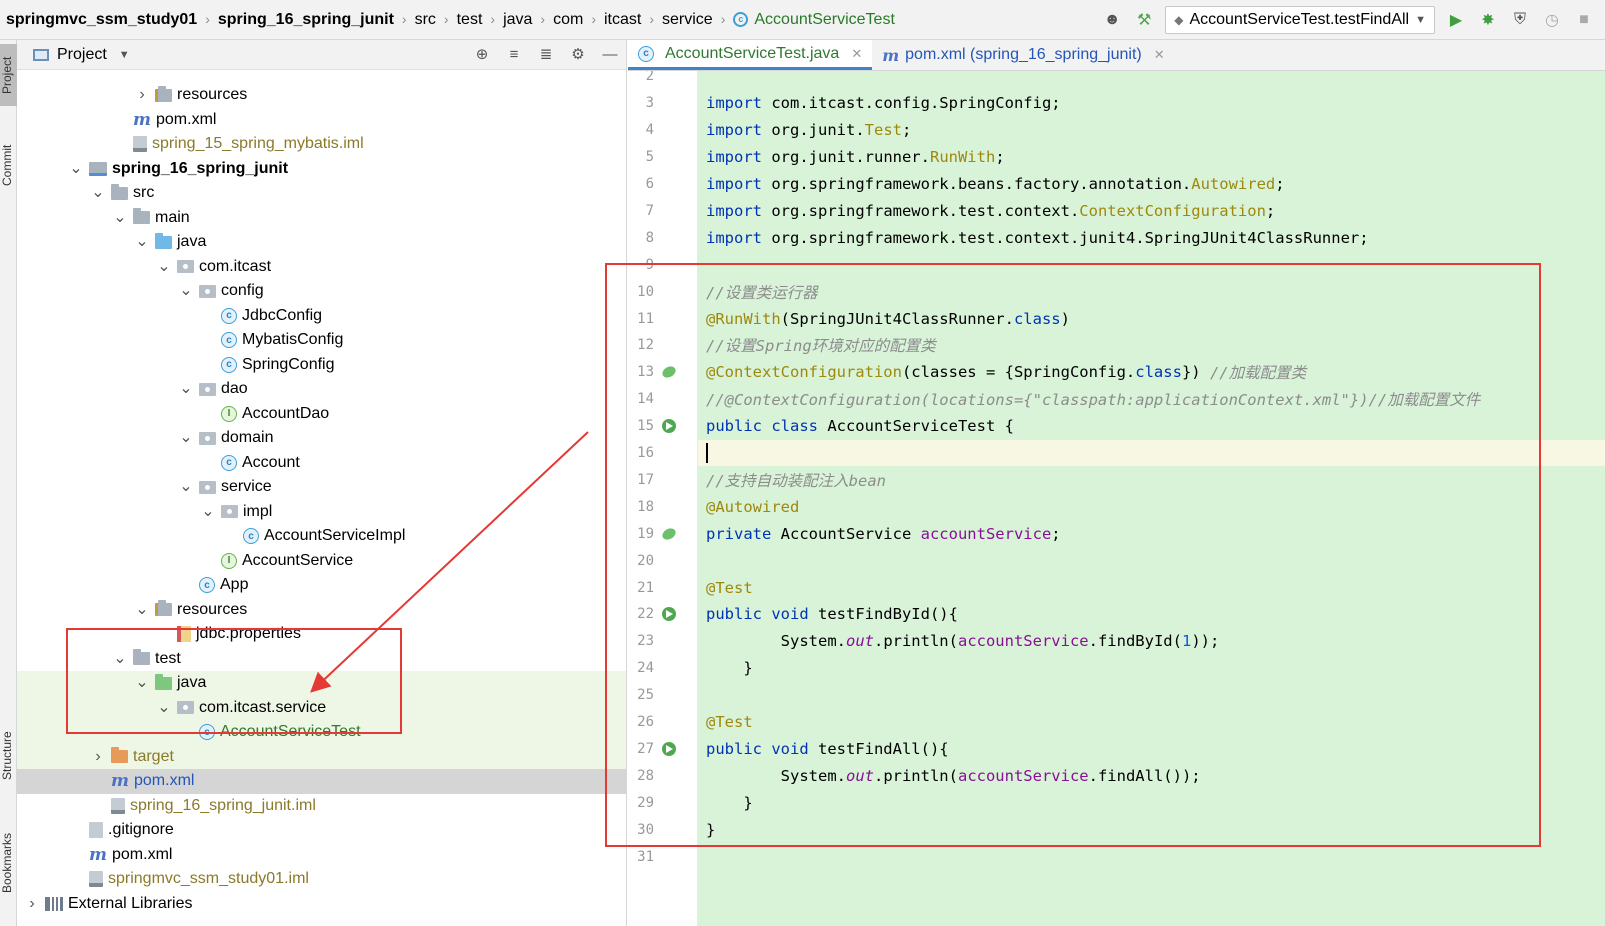 This screenshot has height=926, width=1605. Describe the element at coordinates (578, 54) in the screenshot. I see `gear-icon: ⚙` at that location.